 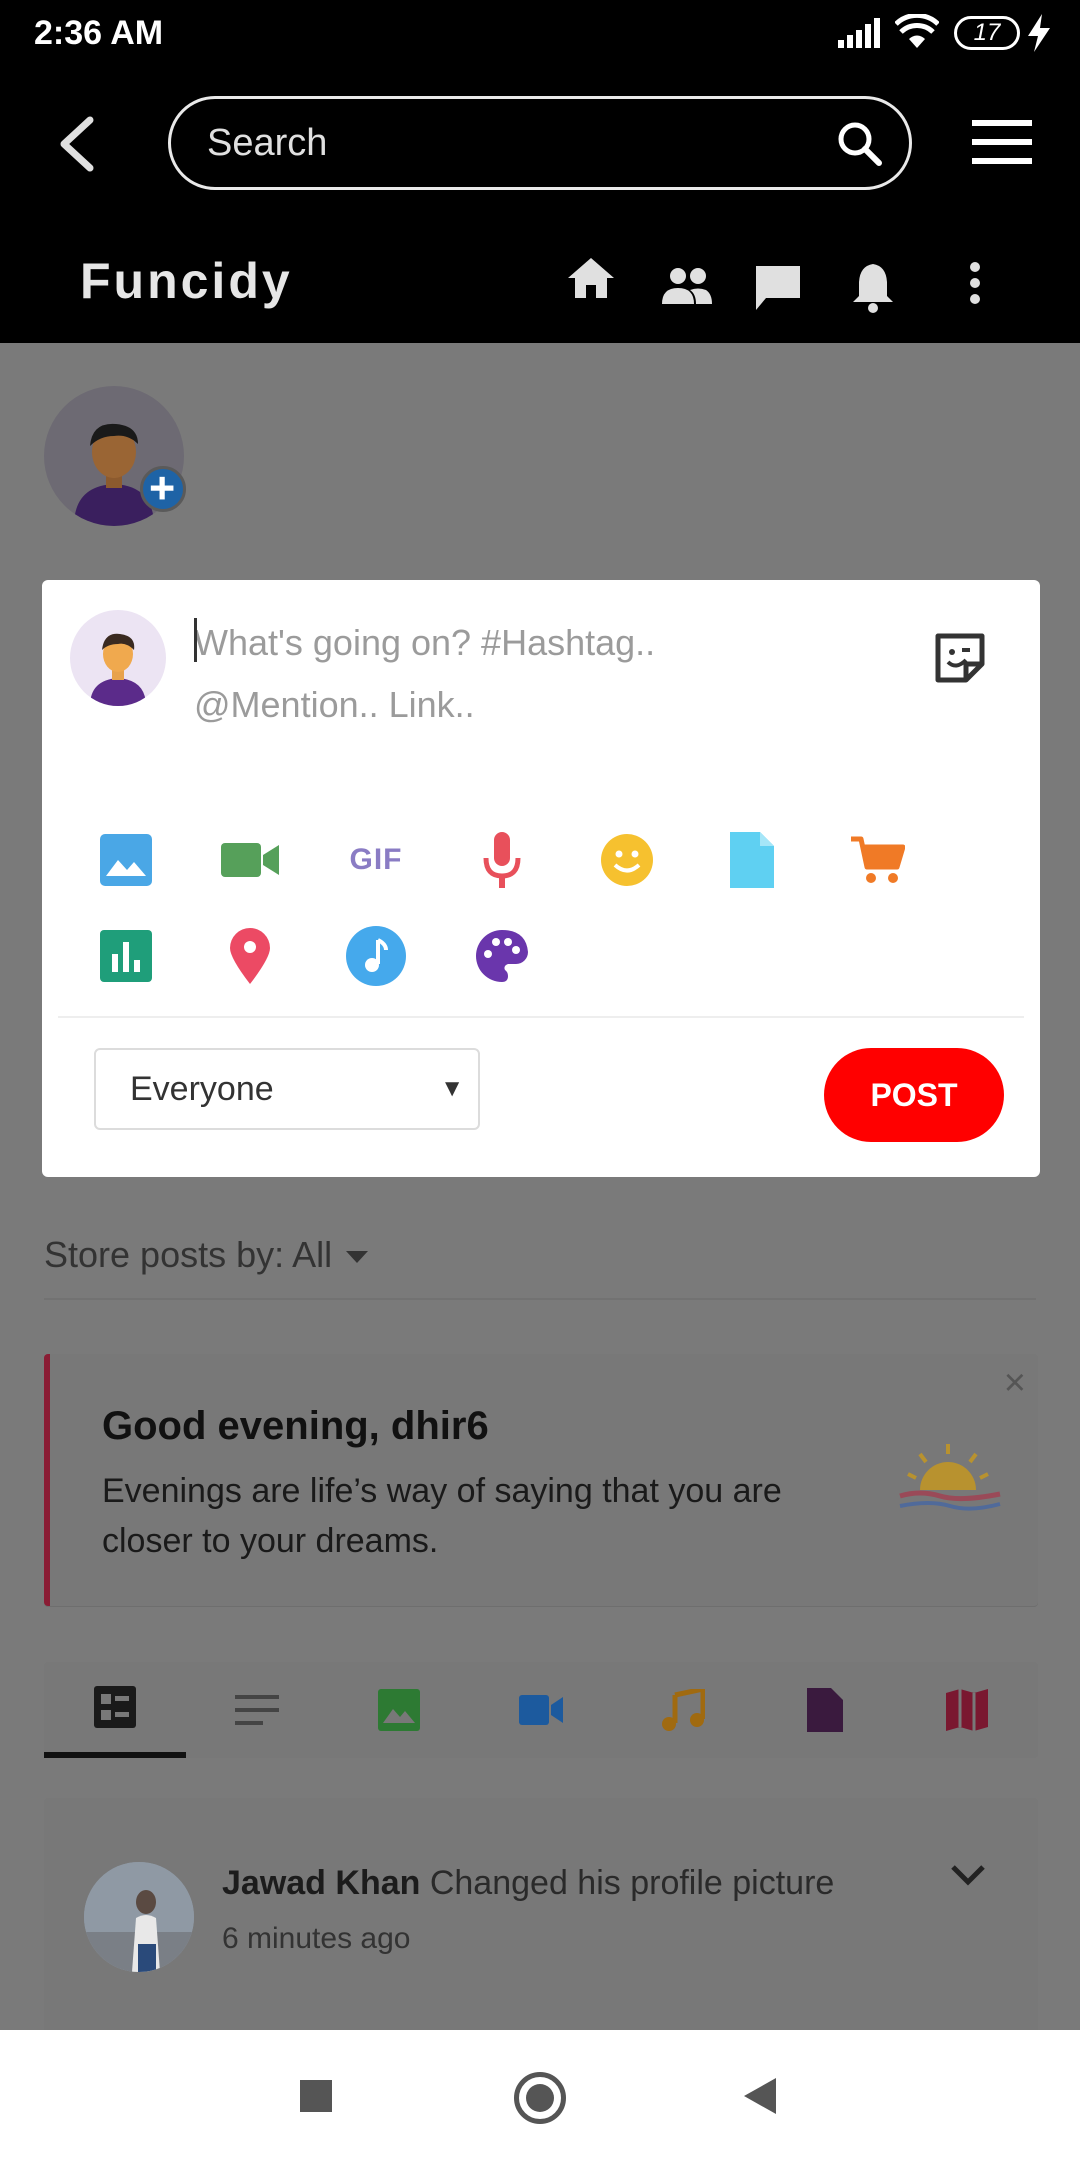 I want to click on signal-icon, so click(x=859, y=33).